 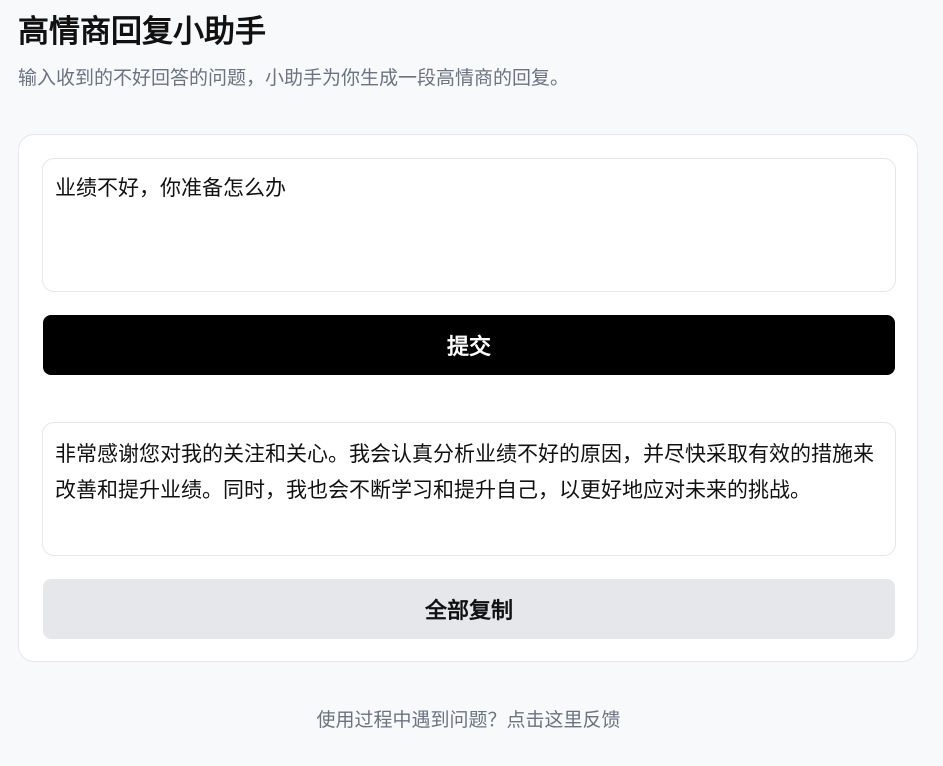 I want to click on copy-all-button: 全部复制, so click(x=469, y=609).